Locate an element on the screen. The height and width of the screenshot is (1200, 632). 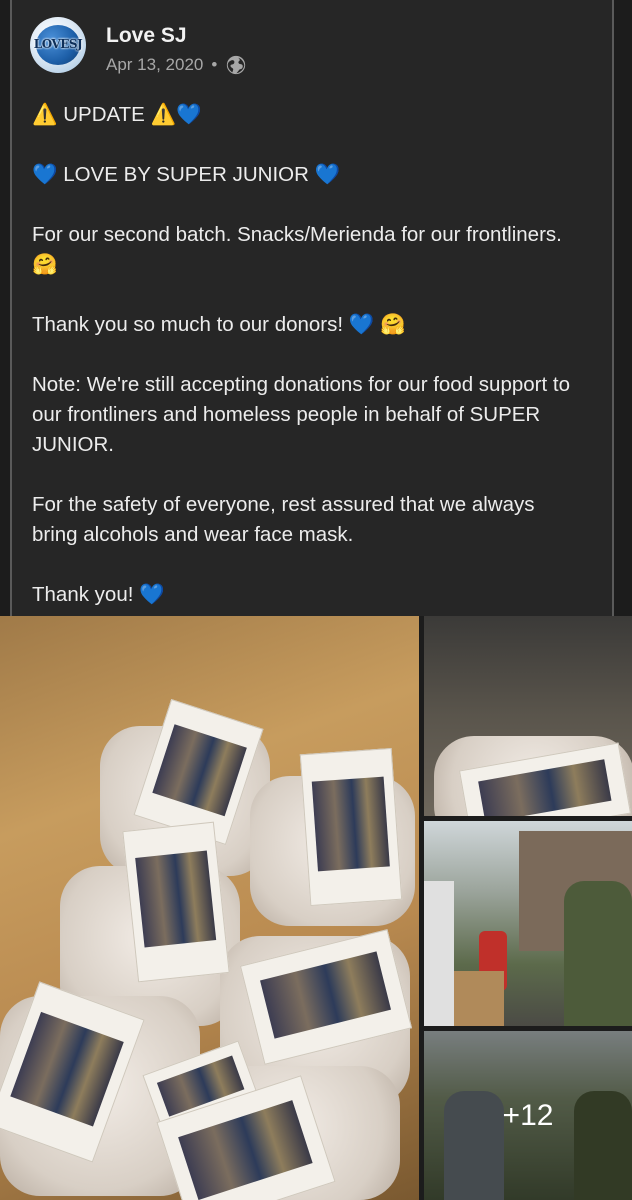
more-photos-count: +12 is located at coordinates (528, 1115).